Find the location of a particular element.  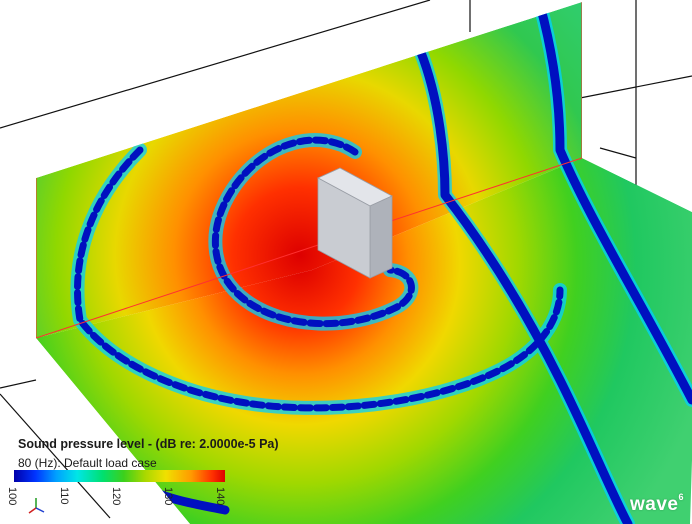

legend-subtitle: 80 (Hz): Default load case is located at coordinates (87, 463).